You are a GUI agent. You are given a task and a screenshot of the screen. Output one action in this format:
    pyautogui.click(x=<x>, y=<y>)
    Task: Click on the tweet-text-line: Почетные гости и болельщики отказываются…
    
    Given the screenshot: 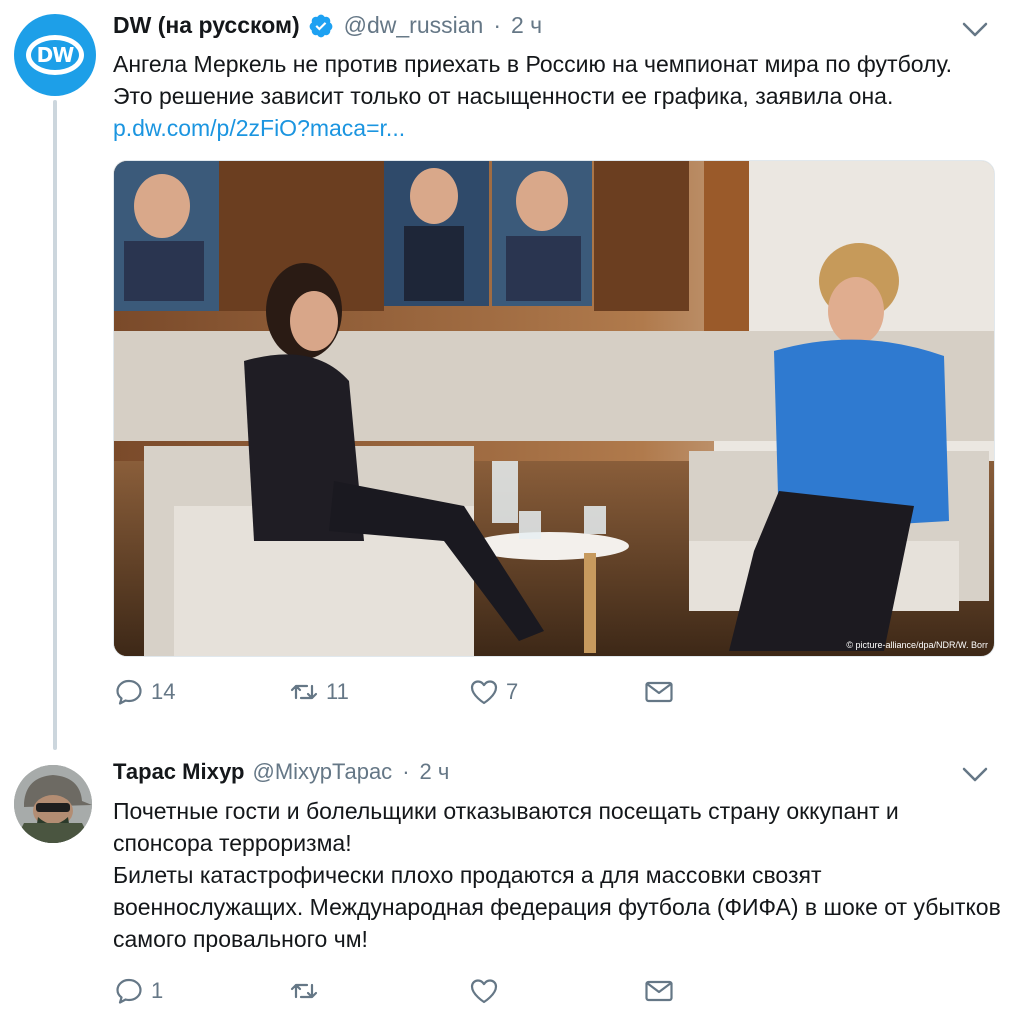 What is the action you would take?
    pyautogui.click(x=506, y=827)
    